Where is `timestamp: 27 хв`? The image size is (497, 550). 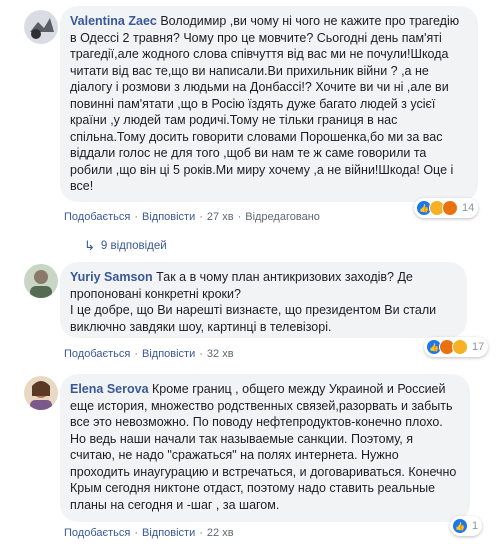
timestamp: 27 хв is located at coordinates (220, 217).